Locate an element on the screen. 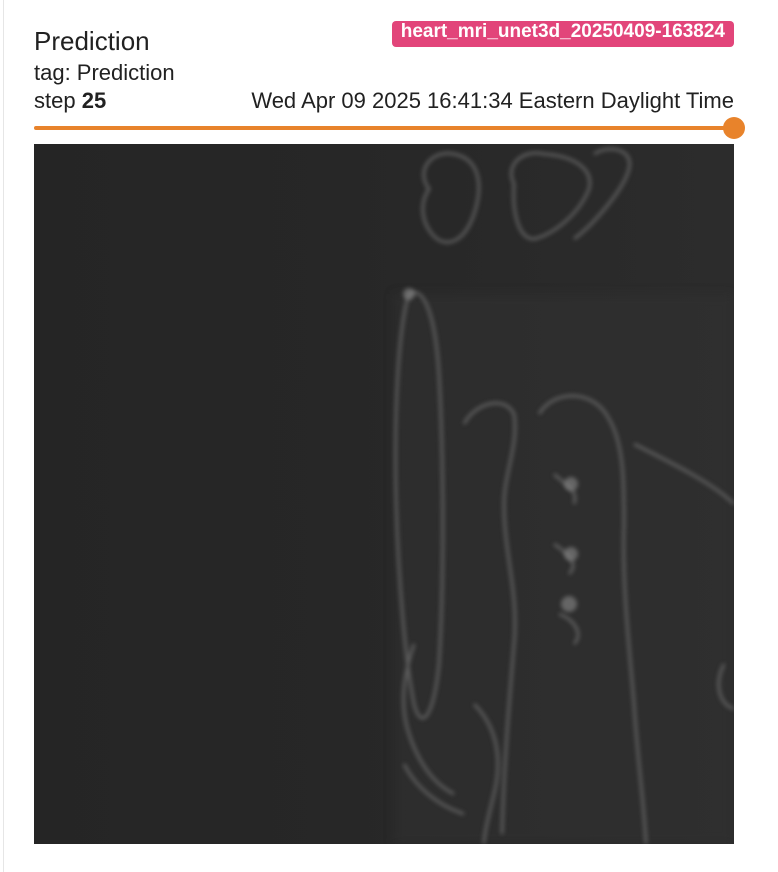 Image resolution: width=778 pixels, height=872 pixels. step-value: 25 is located at coordinates (94, 100).